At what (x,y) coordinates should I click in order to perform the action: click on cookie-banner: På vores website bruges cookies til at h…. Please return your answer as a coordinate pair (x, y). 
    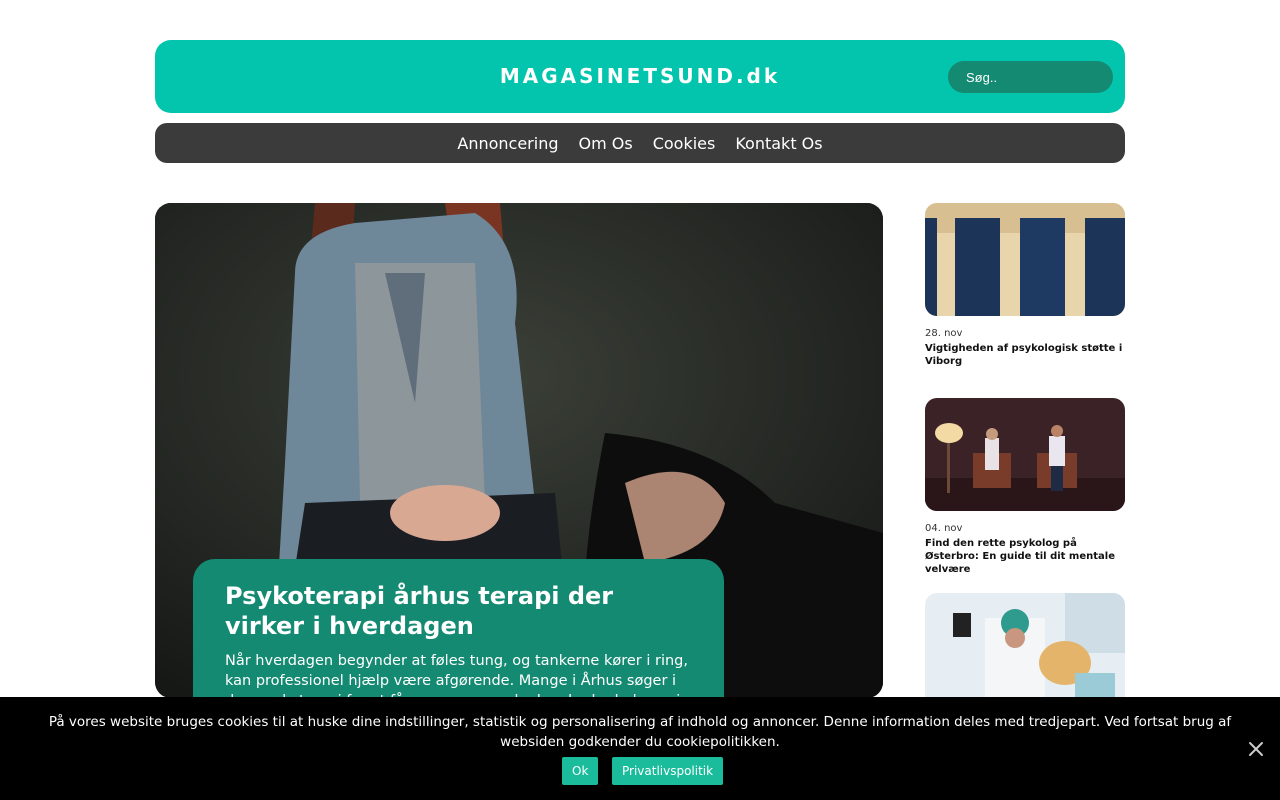
    Looking at the image, I should click on (640, 748).